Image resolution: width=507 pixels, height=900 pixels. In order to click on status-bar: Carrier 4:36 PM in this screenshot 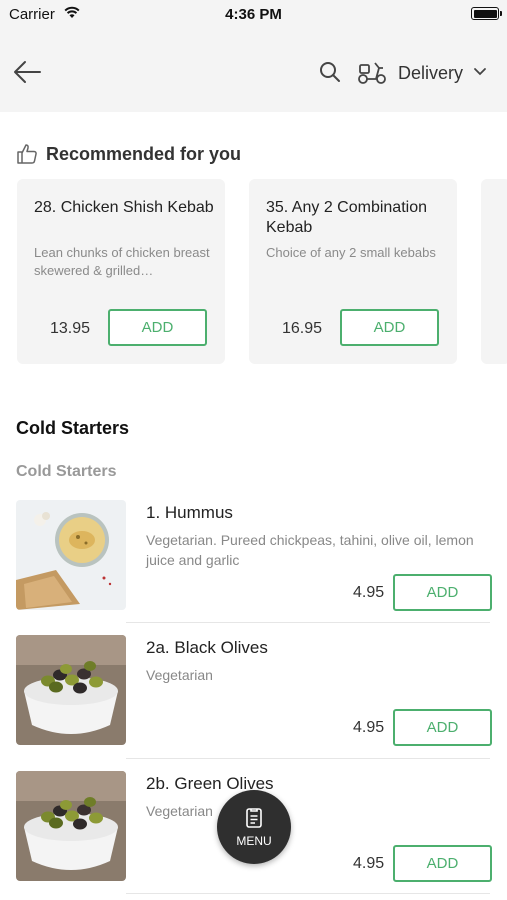, I will do `click(253, 15)`.